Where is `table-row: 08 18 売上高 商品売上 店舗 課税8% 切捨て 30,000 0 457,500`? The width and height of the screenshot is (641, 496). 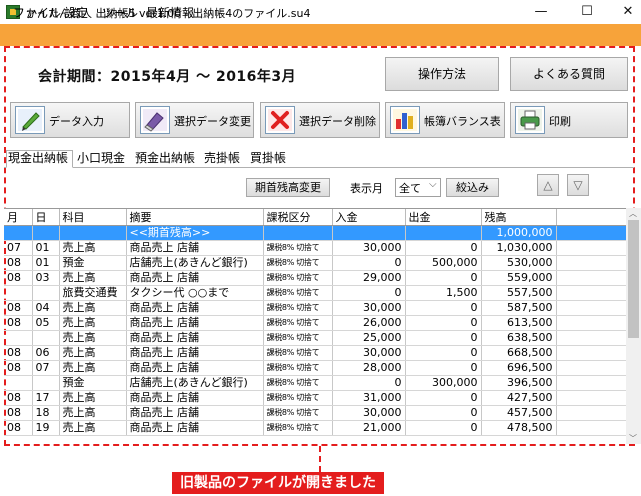
table-row: 08 18 売上高 商品売上 店舗 課税8% 切捨て 30,000 0 457,500 is located at coordinates (315, 413).